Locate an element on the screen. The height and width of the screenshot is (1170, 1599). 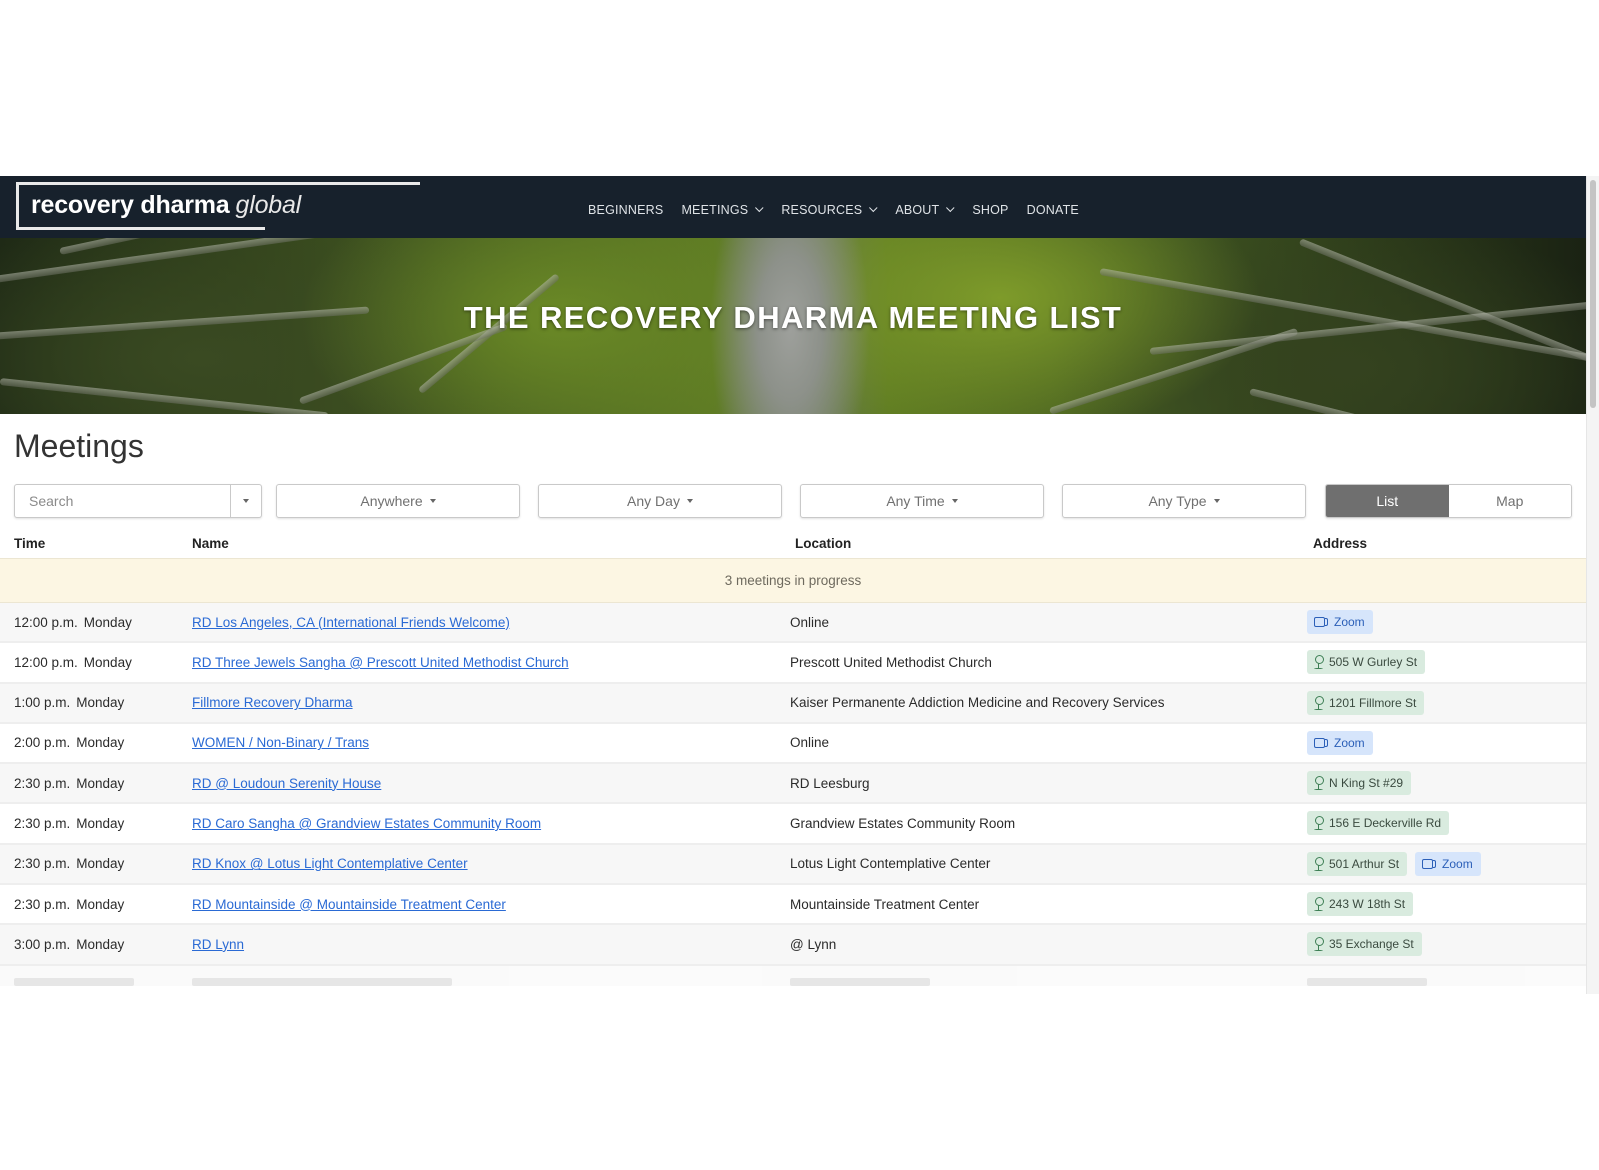
nav-item-label: ABOUT is located at coordinates (917, 210).